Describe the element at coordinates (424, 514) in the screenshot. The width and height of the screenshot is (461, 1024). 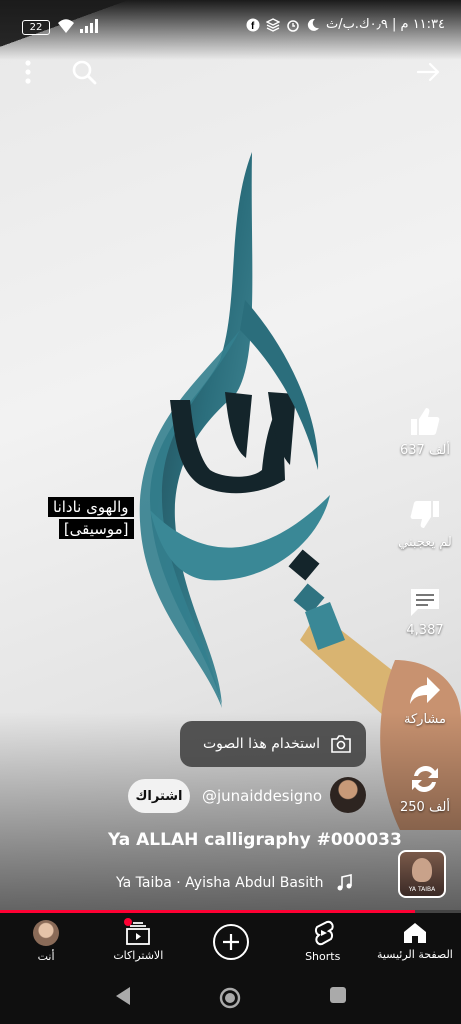
I see `thumb-down-icon` at that location.